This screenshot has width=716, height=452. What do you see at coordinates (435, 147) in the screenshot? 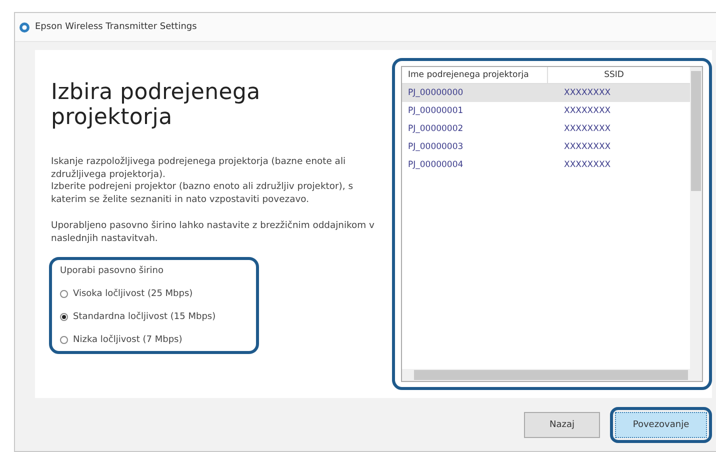
I see `table-cell-text: PJ_00000003` at bounding box center [435, 147].